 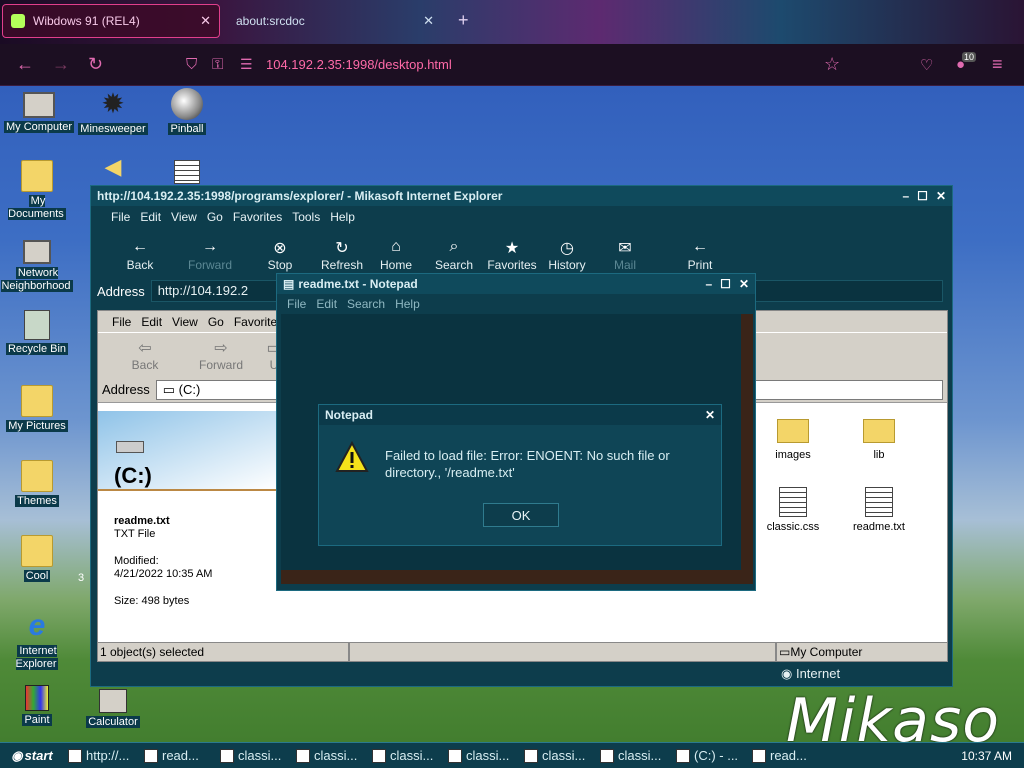 What do you see at coordinates (187, 112) in the screenshot?
I see `desktop-icon-pinball: Pinball` at bounding box center [187, 112].